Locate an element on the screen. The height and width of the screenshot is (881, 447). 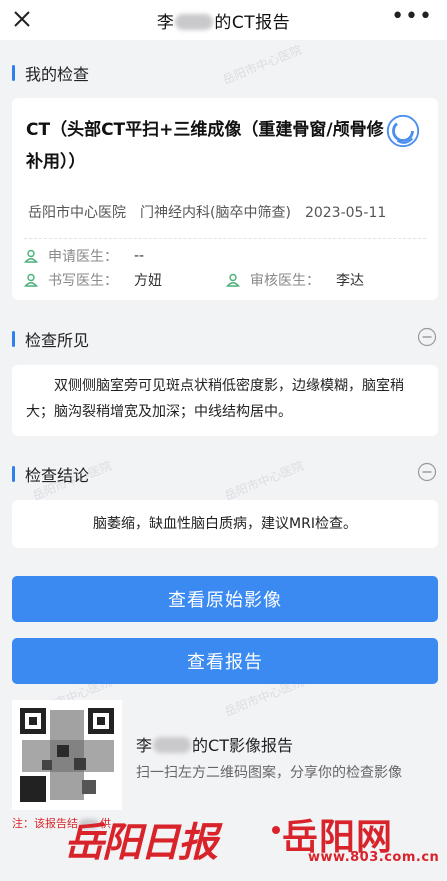
view-report-button: 查看报告 is located at coordinates (225, 661).